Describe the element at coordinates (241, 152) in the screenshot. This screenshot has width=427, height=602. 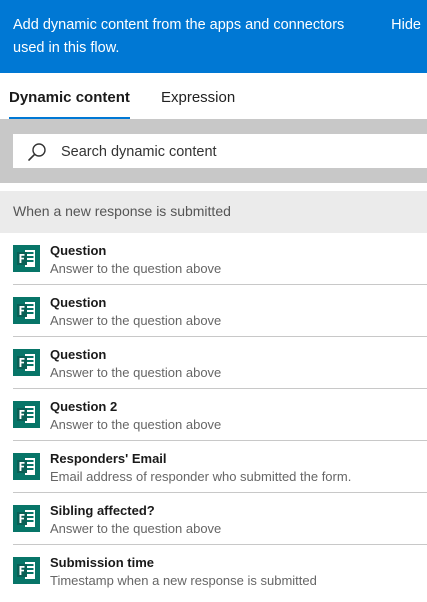
I see `search-input` at that location.